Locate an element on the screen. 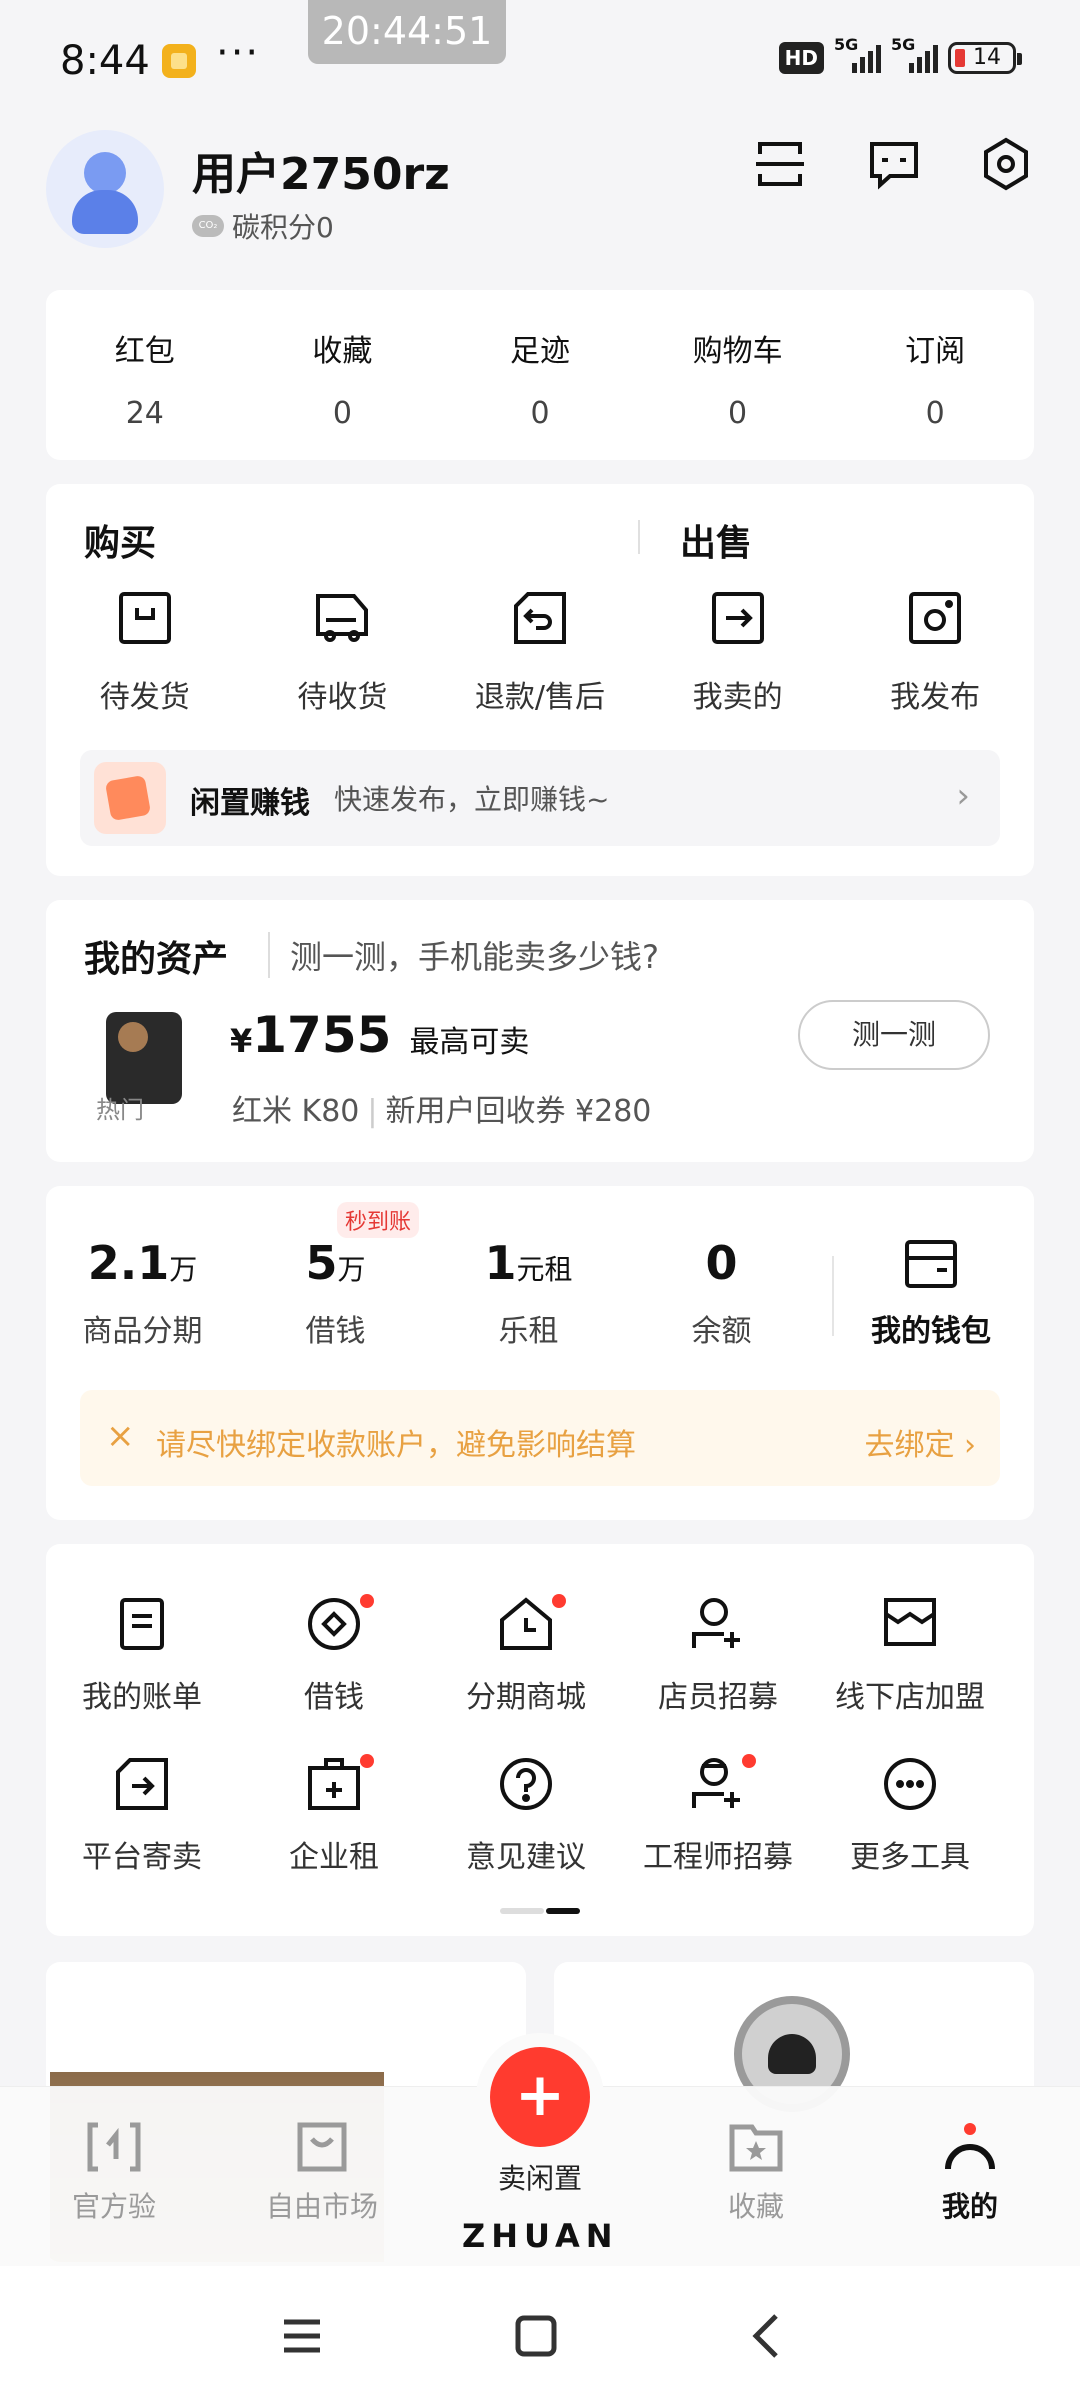 The height and width of the screenshot is (2400, 1080). store-icon is located at coordinates (910, 1622).